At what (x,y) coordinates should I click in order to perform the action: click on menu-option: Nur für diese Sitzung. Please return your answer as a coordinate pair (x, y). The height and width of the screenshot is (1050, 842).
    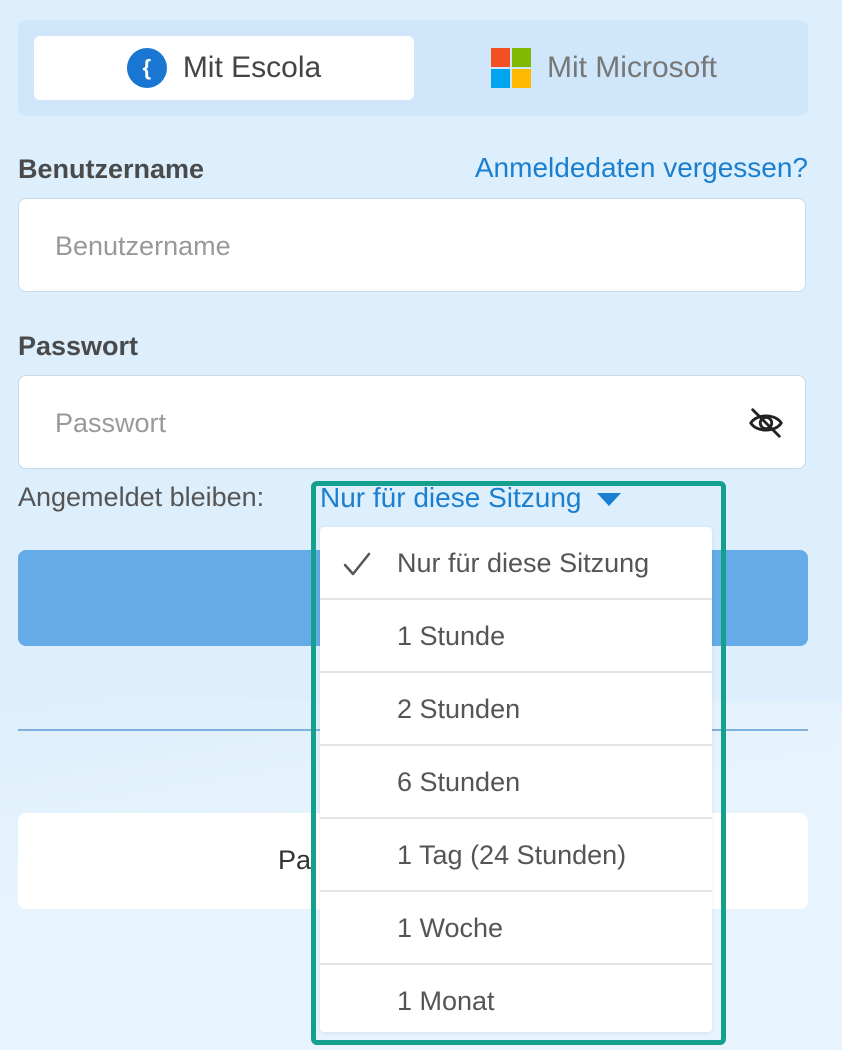
    Looking at the image, I should click on (516, 563).